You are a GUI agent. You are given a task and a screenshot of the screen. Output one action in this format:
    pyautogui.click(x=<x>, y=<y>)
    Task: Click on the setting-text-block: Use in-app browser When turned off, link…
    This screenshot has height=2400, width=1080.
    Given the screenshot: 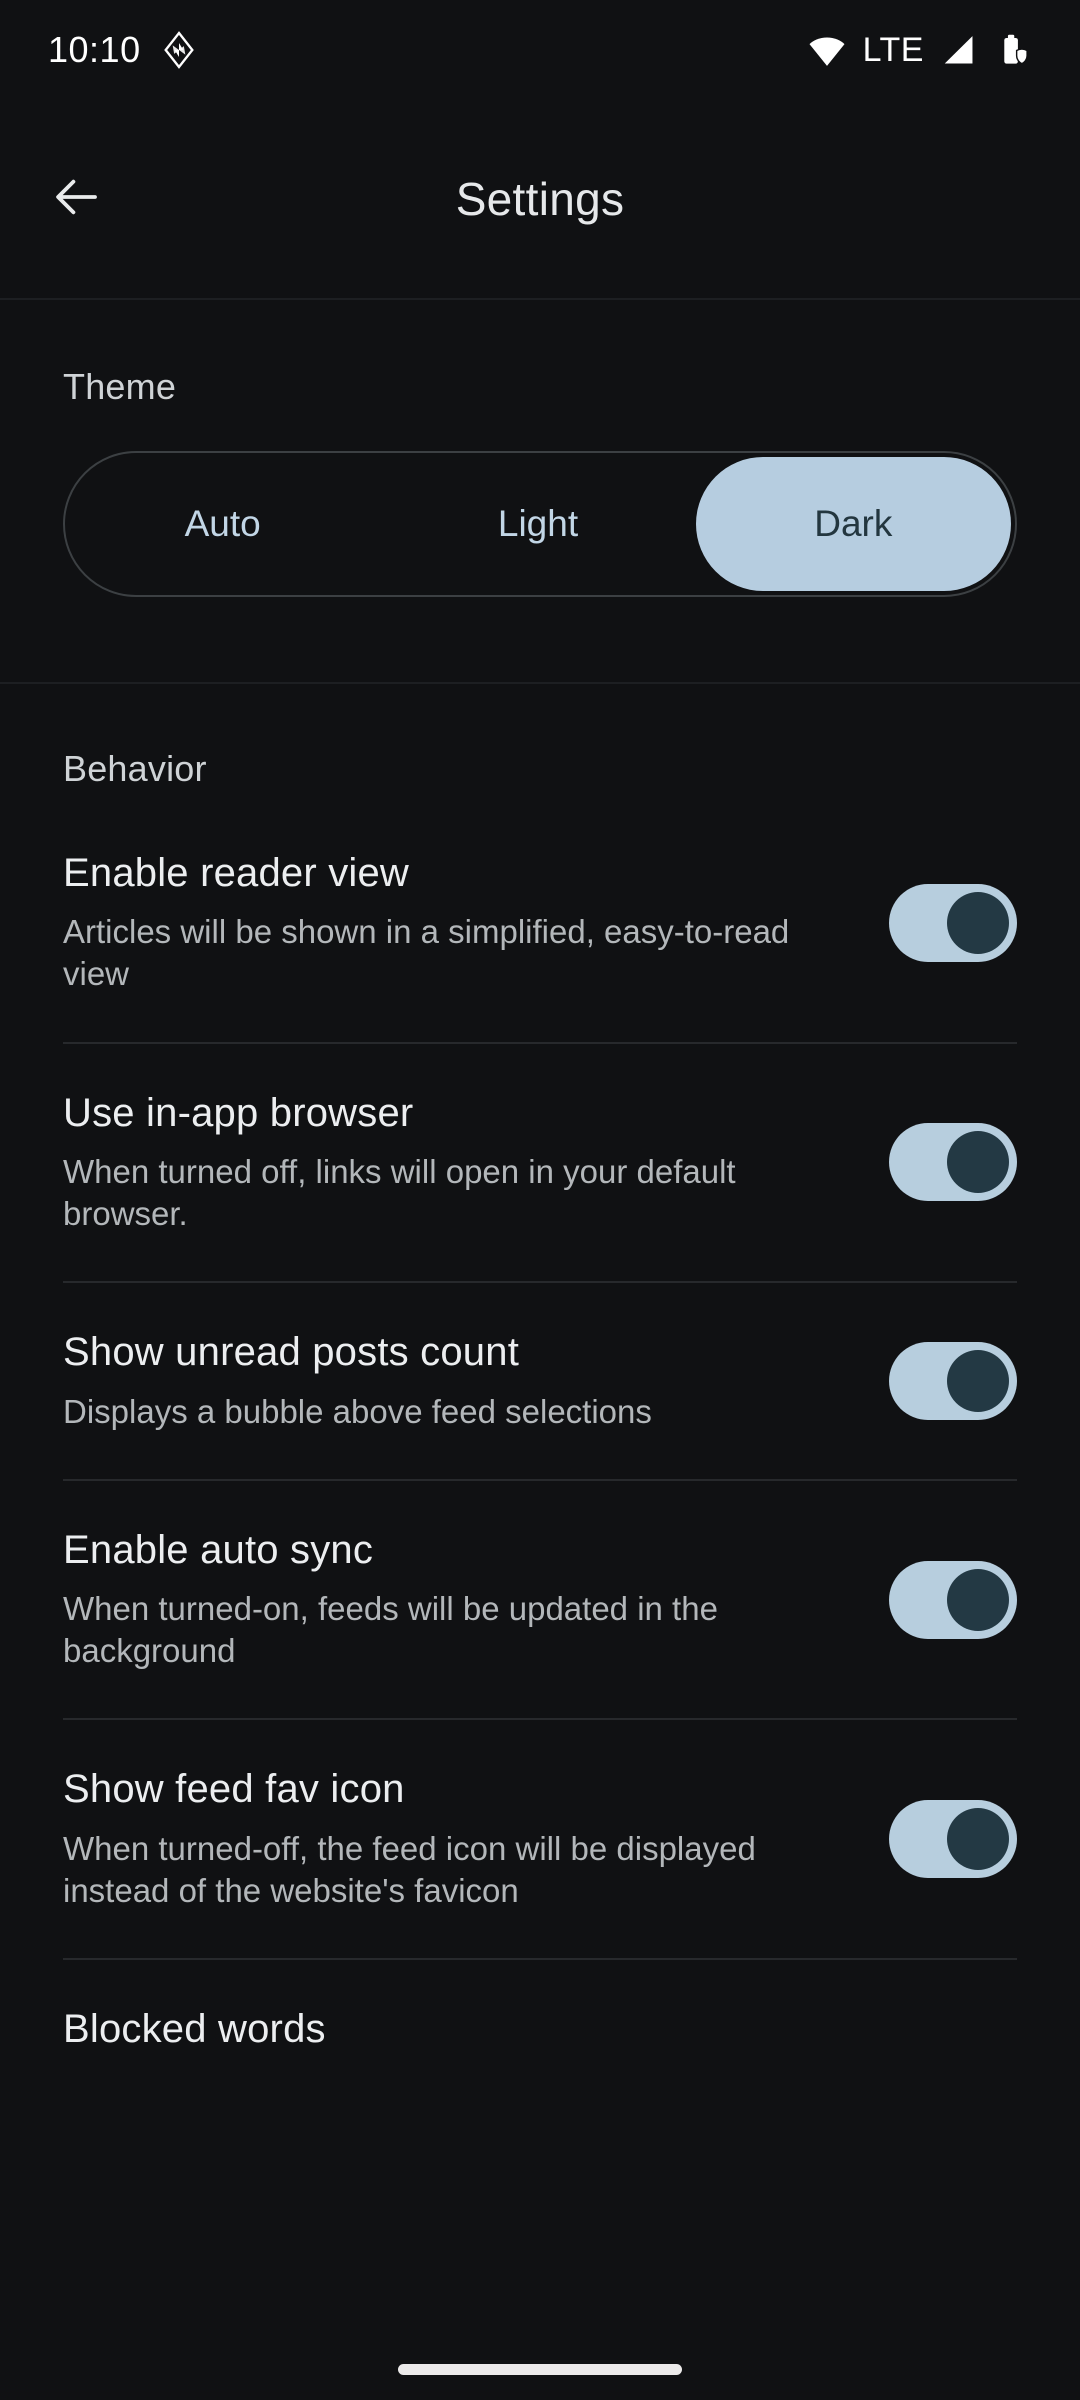 What is the action you would take?
    pyautogui.click(x=470, y=1163)
    